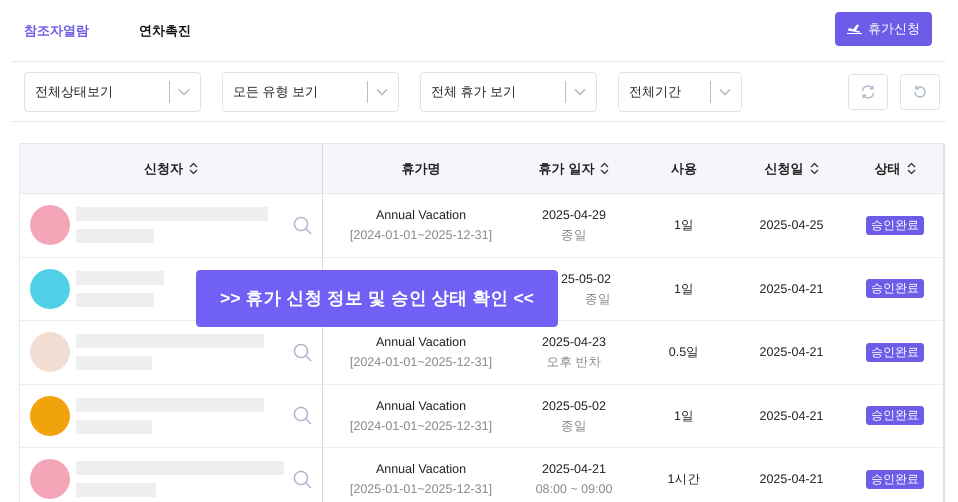 Image resolution: width=958 pixels, height=502 pixels. Describe the element at coordinates (887, 168) in the screenshot. I see `column-header: 상태` at that location.